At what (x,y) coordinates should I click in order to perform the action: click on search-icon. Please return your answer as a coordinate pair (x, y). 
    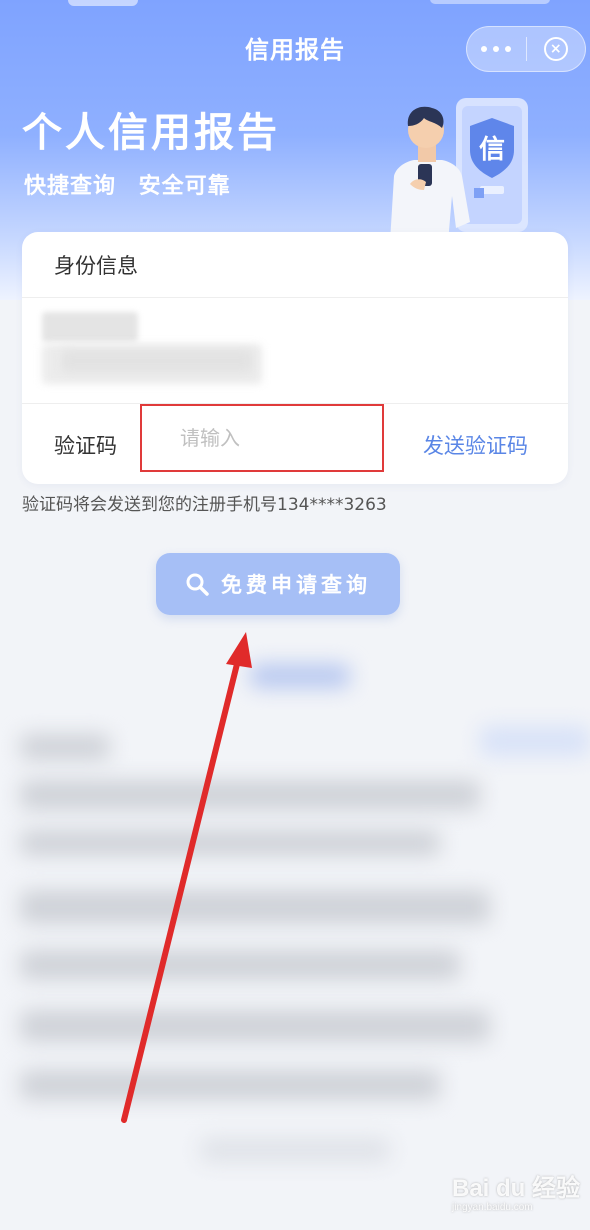
    Looking at the image, I should click on (197, 584).